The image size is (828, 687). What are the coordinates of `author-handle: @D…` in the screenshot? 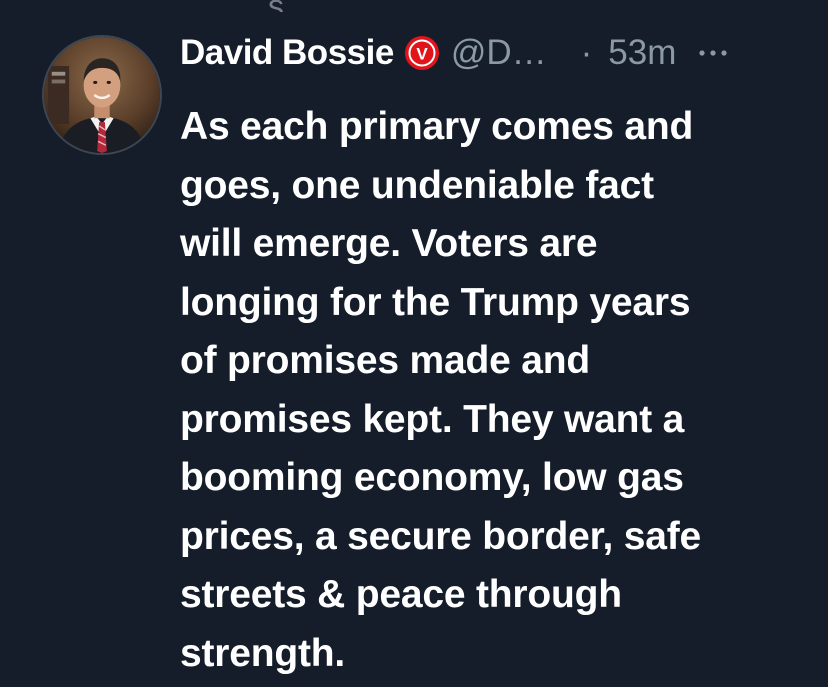 It's located at (499, 53).